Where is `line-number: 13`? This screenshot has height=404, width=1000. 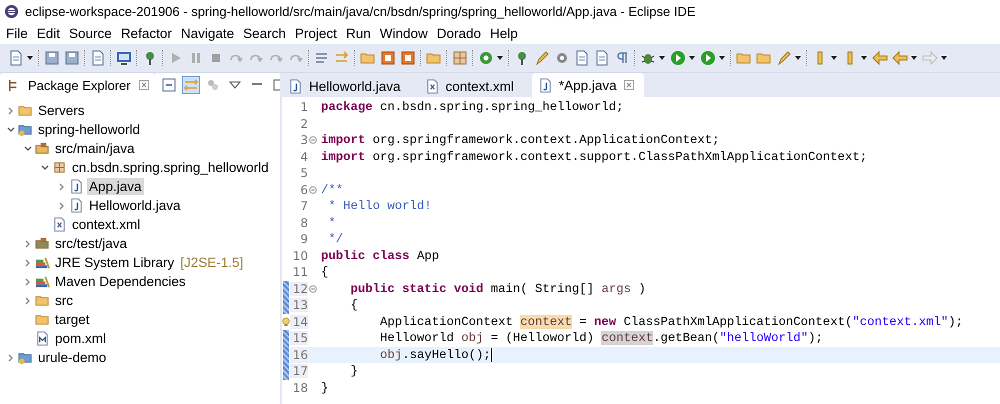 line-number: 13 is located at coordinates (299, 305).